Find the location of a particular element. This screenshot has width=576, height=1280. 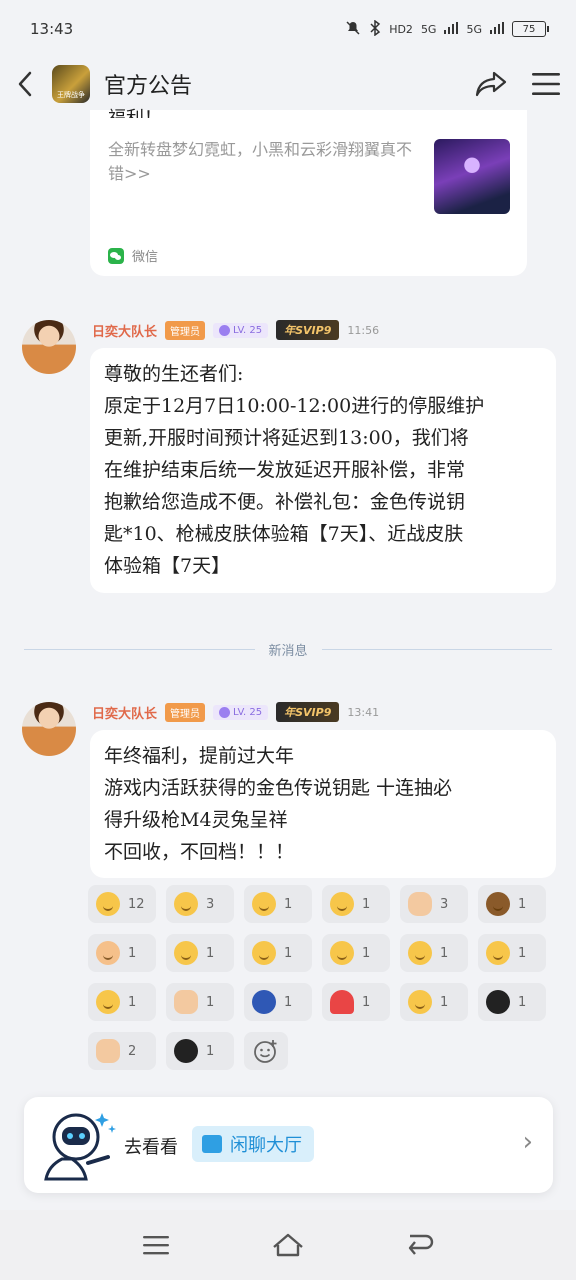

message-time: 13:41 is located at coordinates (363, 712).